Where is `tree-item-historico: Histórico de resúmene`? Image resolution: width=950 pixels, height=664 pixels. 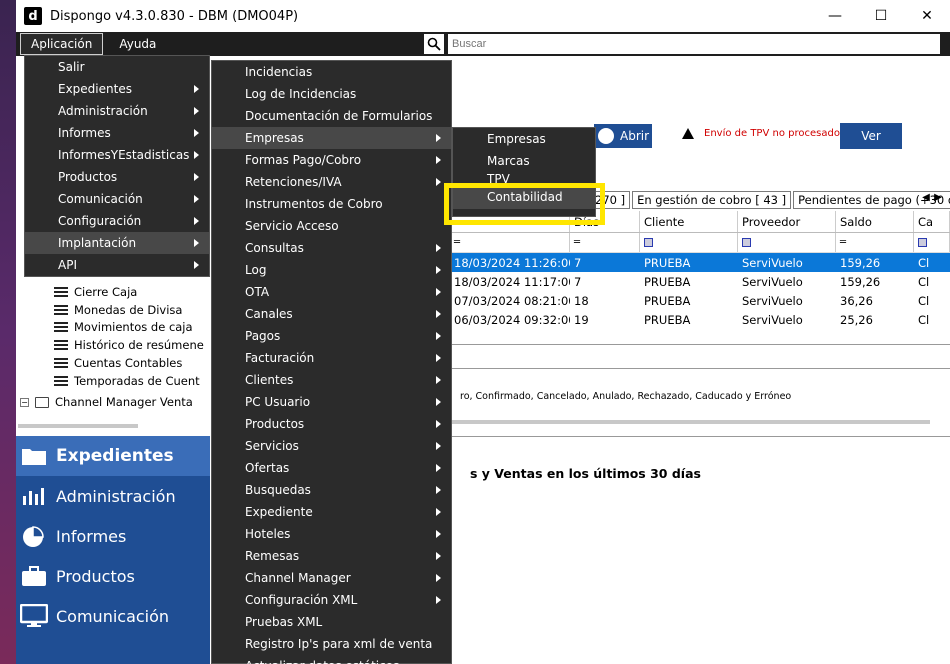
tree-item-historico: Histórico de resúmene is located at coordinates (129, 345).